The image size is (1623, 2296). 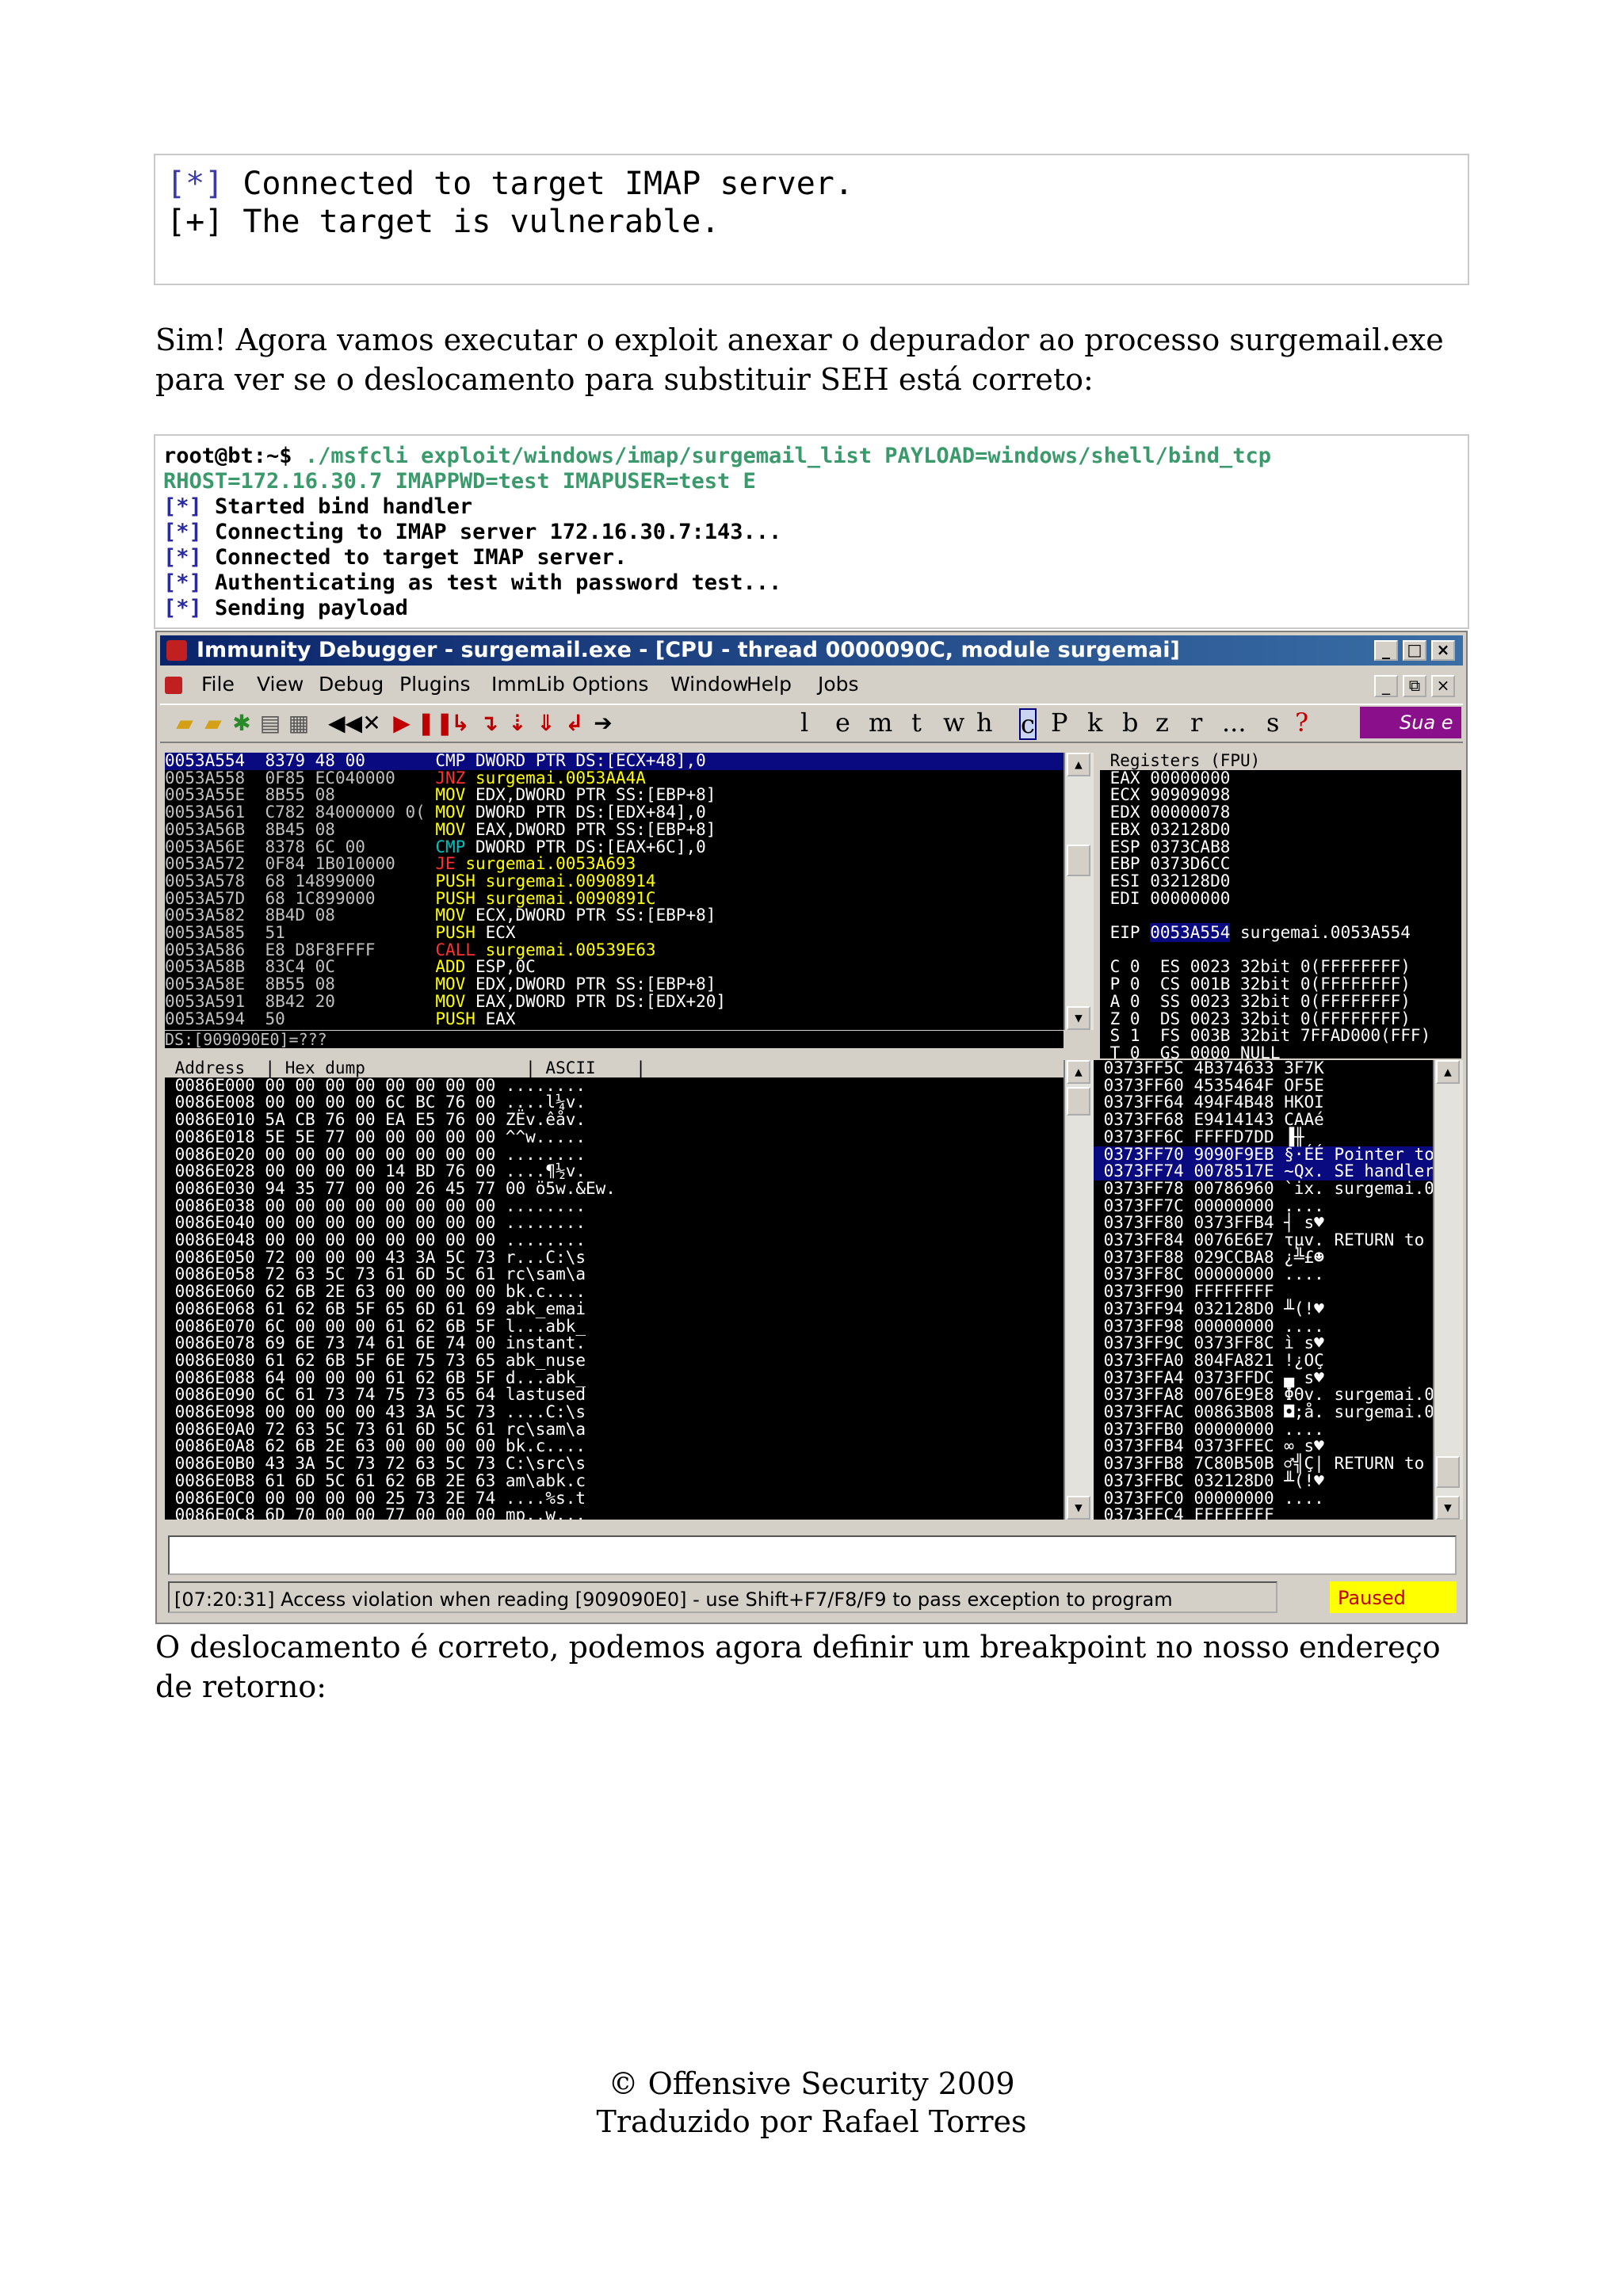 What do you see at coordinates (917, 722) in the screenshot?
I see `toolbar-button-t: t` at bounding box center [917, 722].